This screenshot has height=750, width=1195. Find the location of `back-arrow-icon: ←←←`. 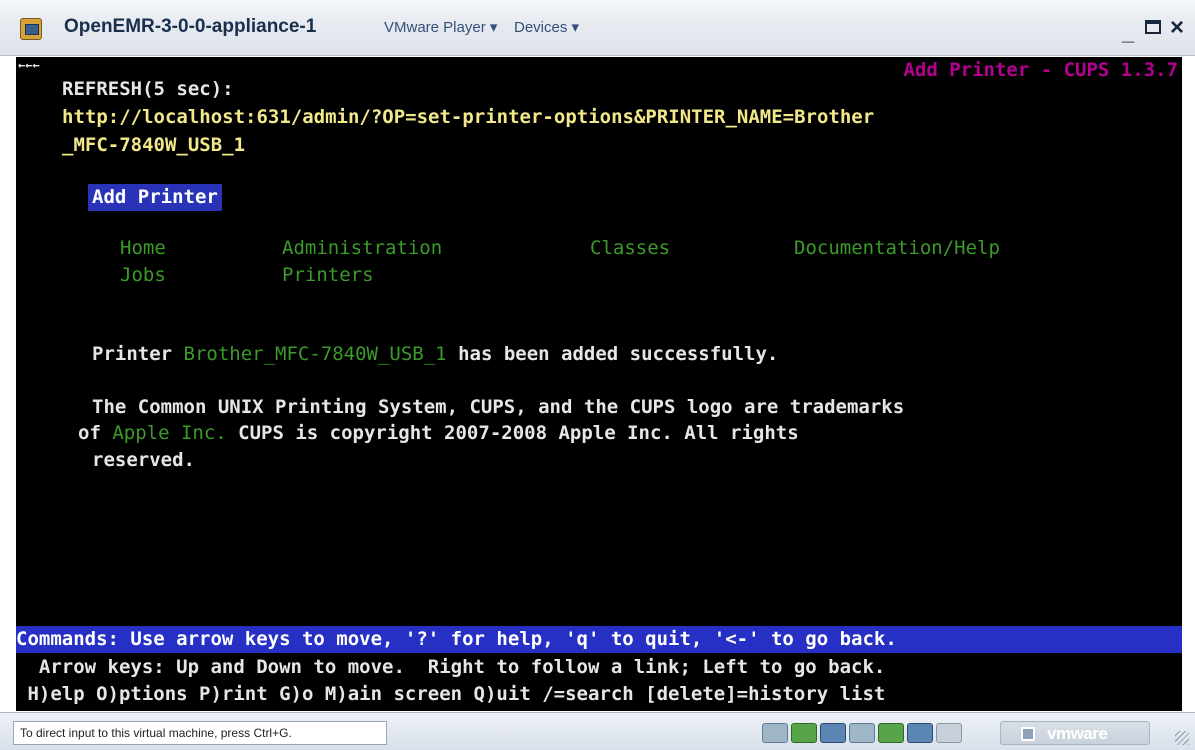

back-arrow-icon: ←←← is located at coordinates (29, 65).